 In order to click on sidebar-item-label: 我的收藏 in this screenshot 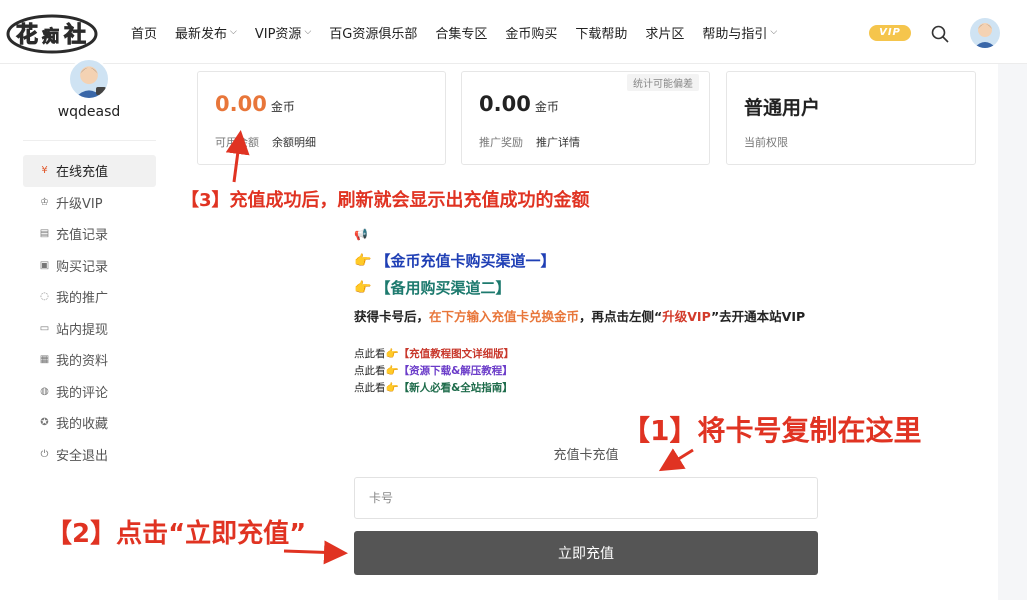, I will do `click(82, 425)`.